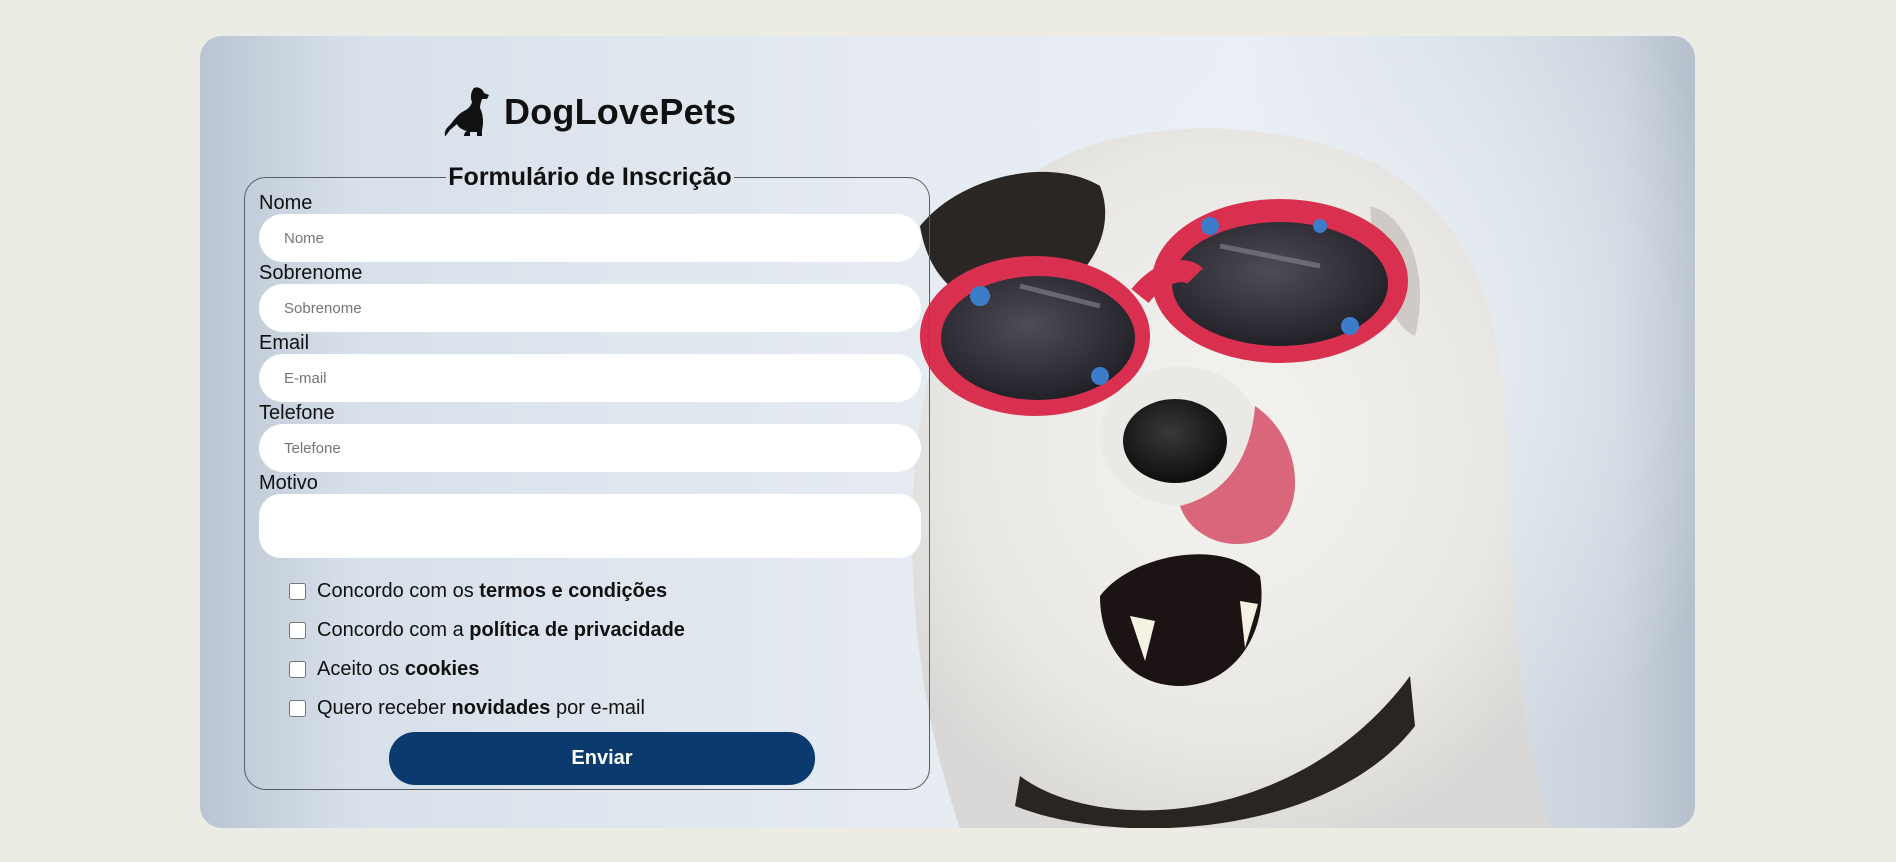  I want to click on field-group-email: Email, so click(590, 367).